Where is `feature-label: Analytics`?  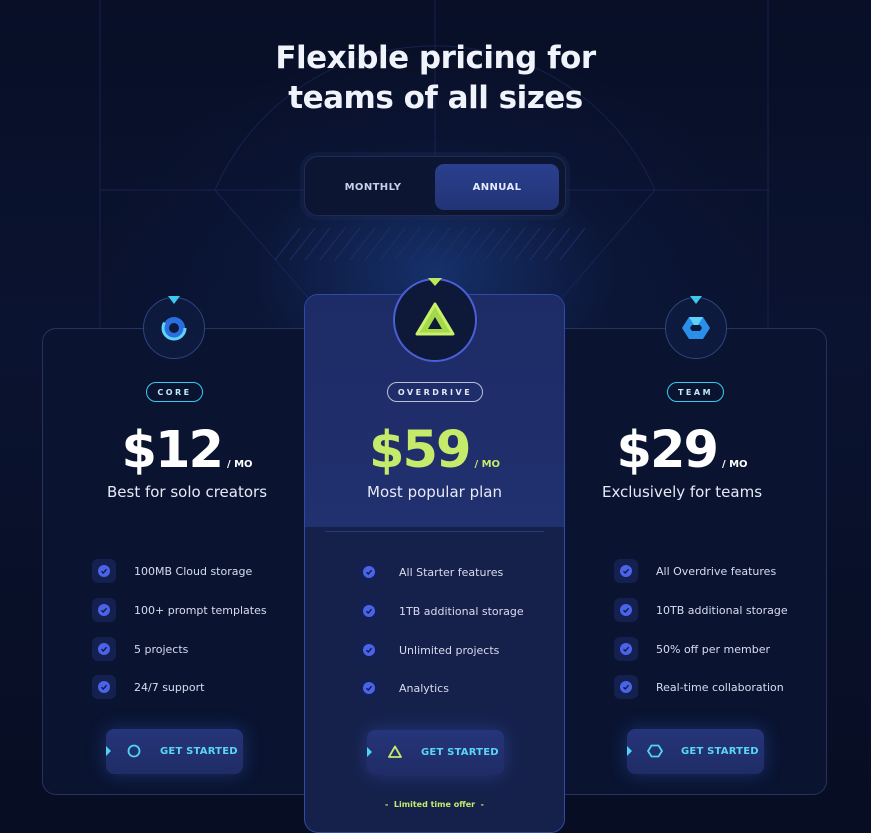
feature-label: Analytics is located at coordinates (424, 688).